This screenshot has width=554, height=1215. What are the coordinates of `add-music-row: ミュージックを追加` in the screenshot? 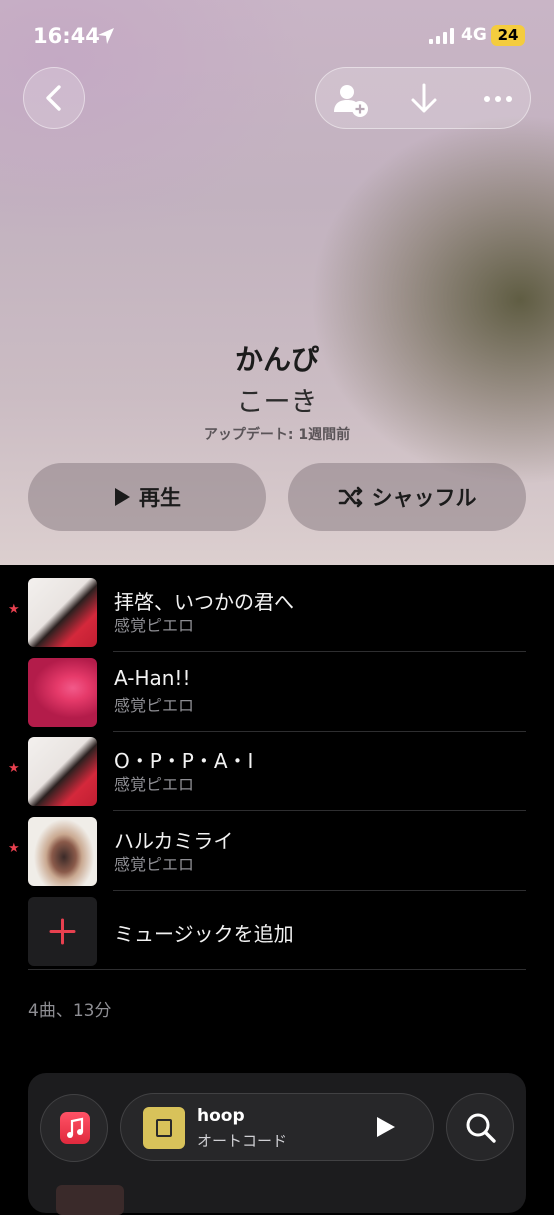 It's located at (277, 931).